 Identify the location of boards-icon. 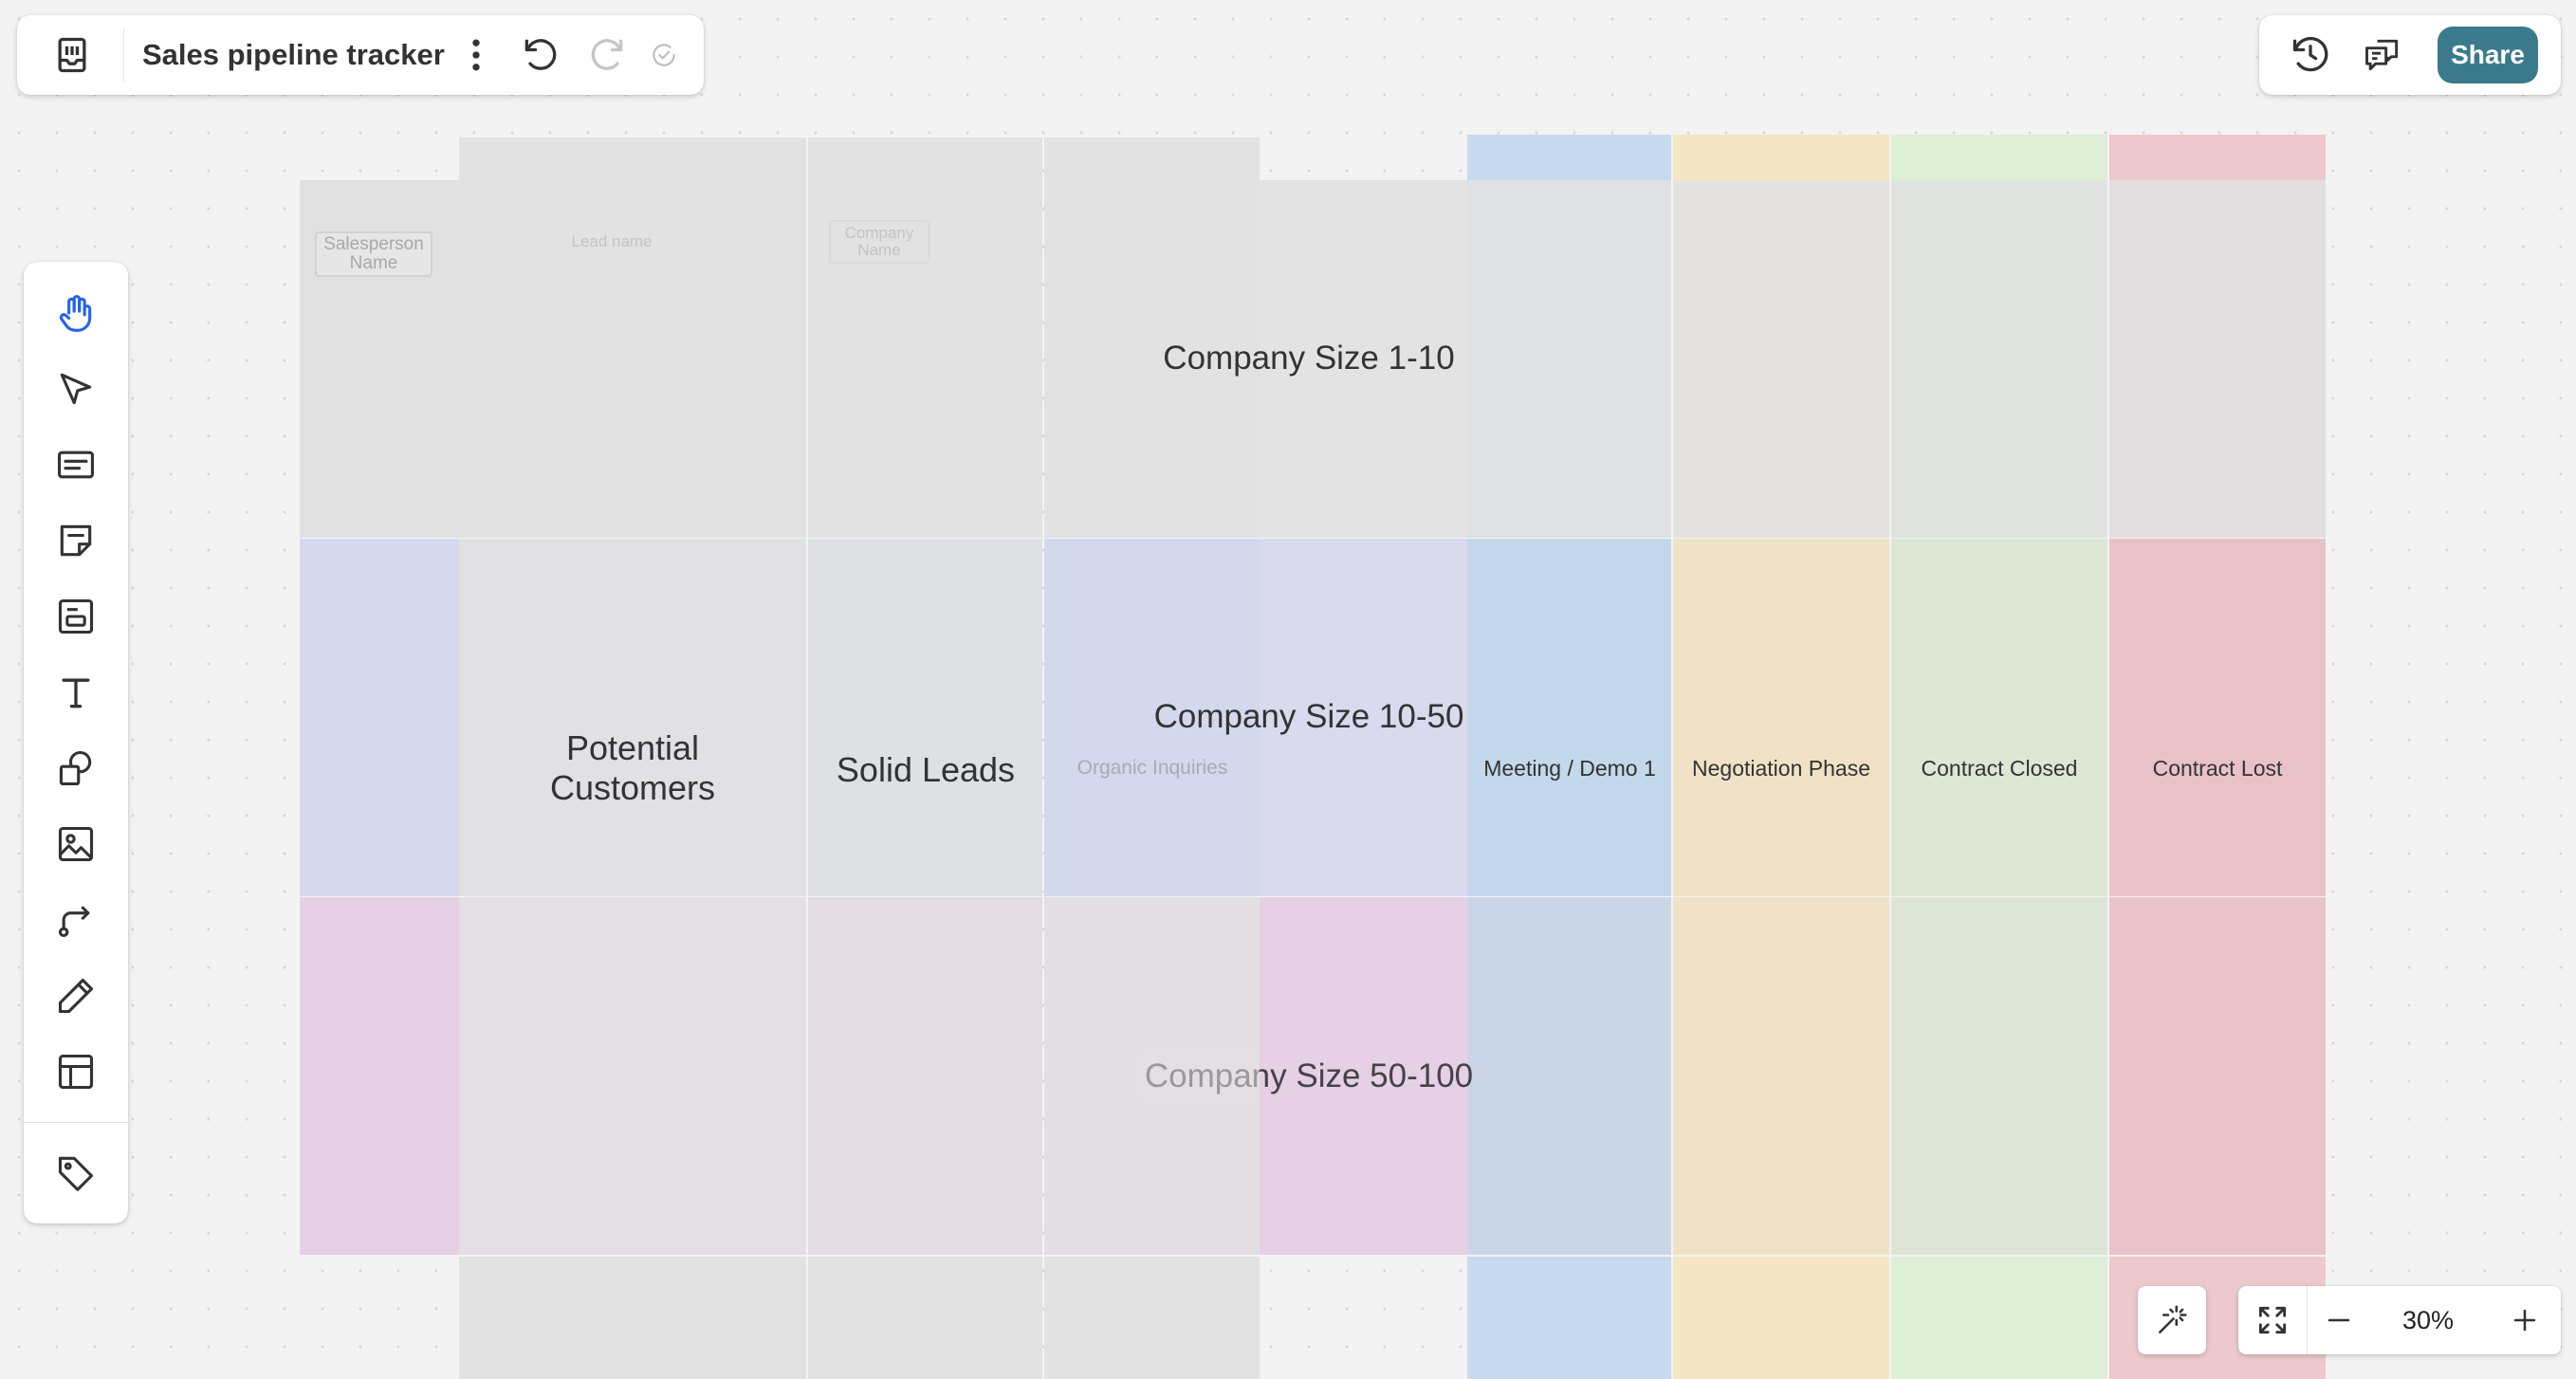
(72, 55).